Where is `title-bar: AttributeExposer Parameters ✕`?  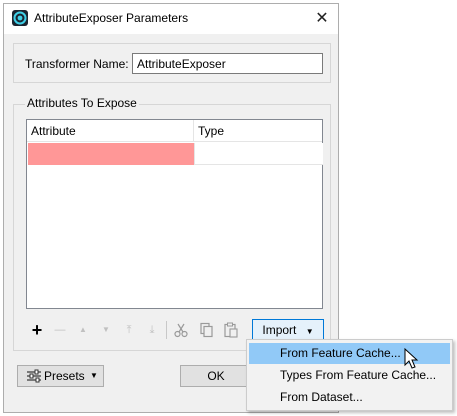
title-bar: AttributeExposer Parameters ✕ is located at coordinates (171, 19).